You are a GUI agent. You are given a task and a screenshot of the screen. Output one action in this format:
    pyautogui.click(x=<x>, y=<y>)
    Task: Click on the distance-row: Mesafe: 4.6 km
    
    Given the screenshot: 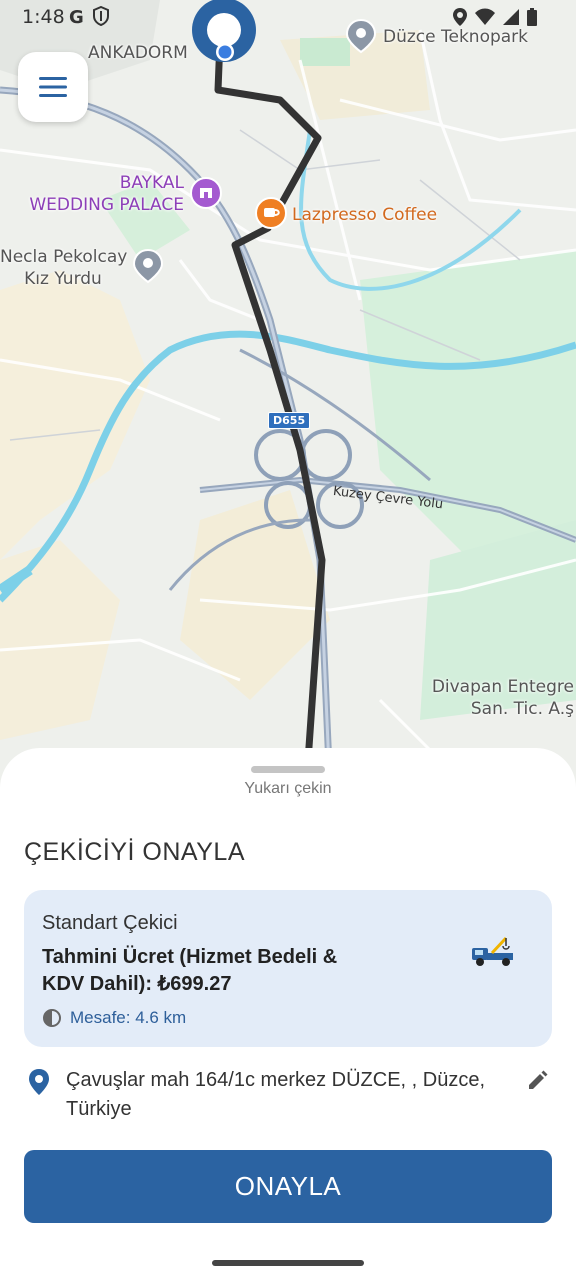 What is the action you would take?
    pyautogui.click(x=114, y=1018)
    